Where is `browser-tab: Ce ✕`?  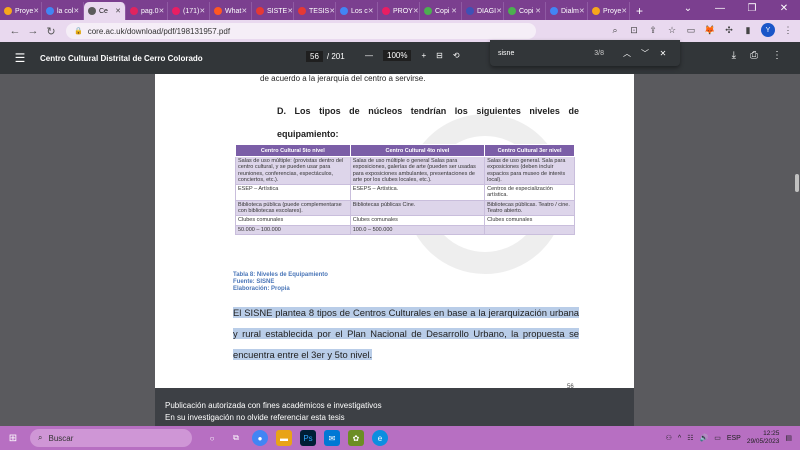
browser-tab: Ce ✕ is located at coordinates (105, 11).